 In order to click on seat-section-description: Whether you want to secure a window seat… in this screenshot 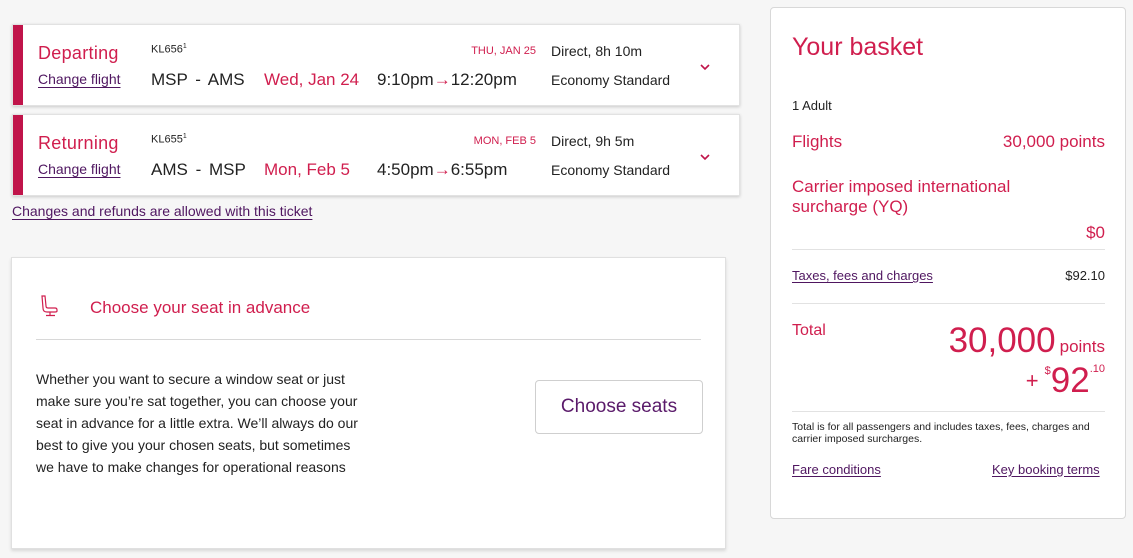, I will do `click(197, 423)`.